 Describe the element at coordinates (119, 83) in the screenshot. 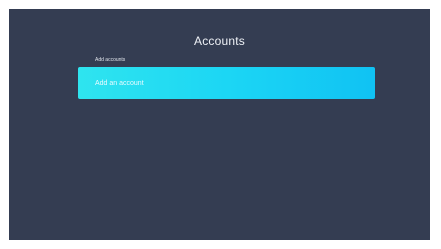

I see `add-account-label: Add an account` at that location.